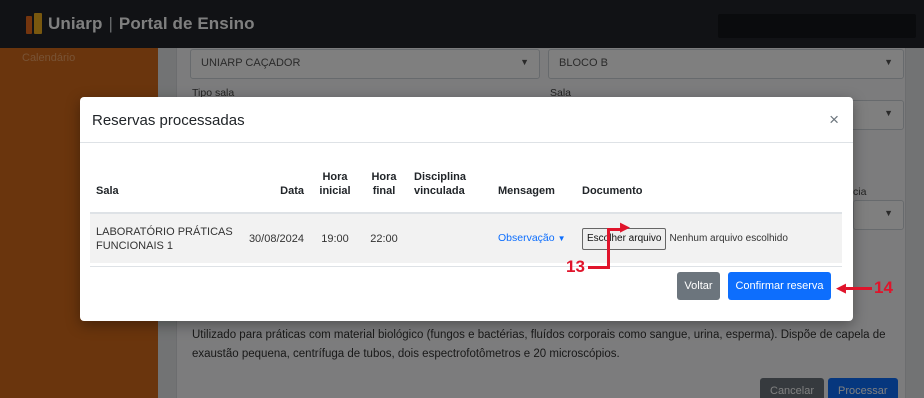 The height and width of the screenshot is (398, 924). I want to click on cell-mensagem: Observação ▼, so click(534, 238).